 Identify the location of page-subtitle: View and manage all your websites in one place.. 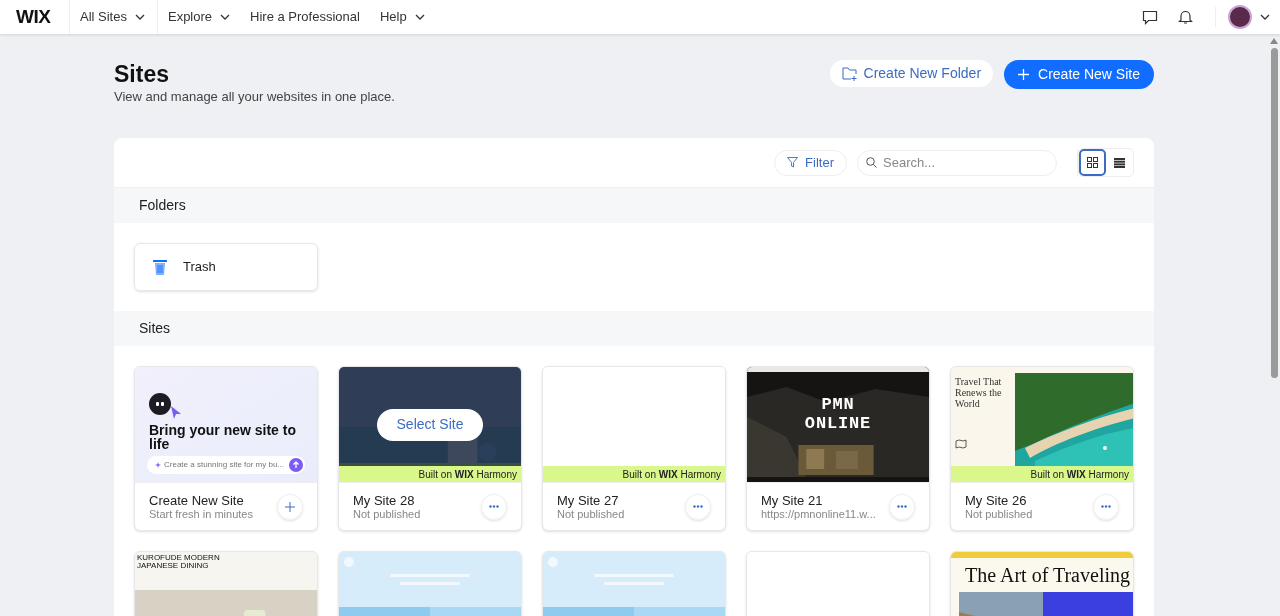
(255, 97).